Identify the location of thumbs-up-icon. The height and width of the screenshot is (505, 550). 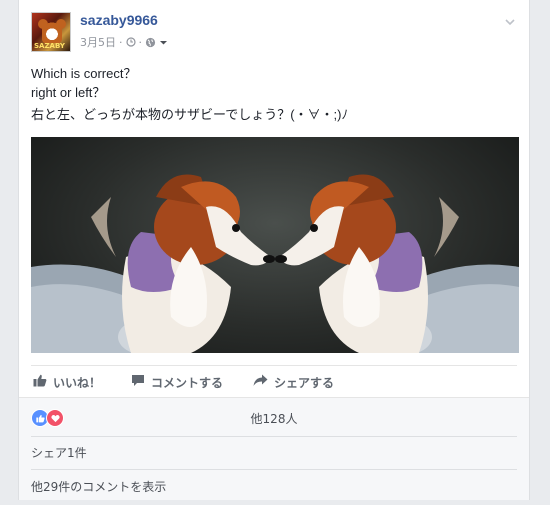
(40, 382).